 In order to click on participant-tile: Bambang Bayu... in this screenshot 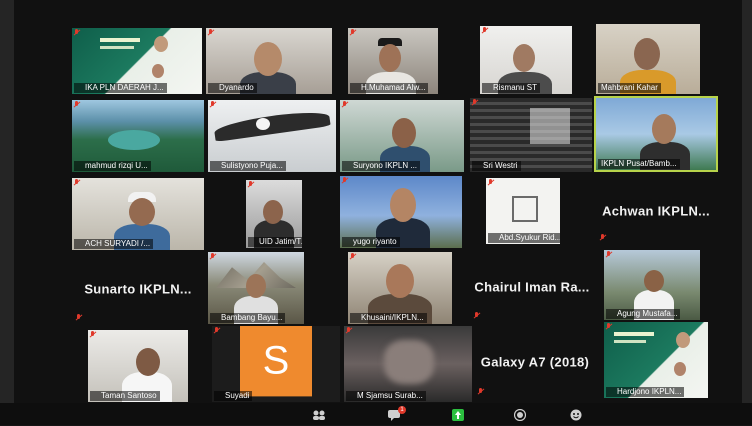, I will do `click(256, 288)`.